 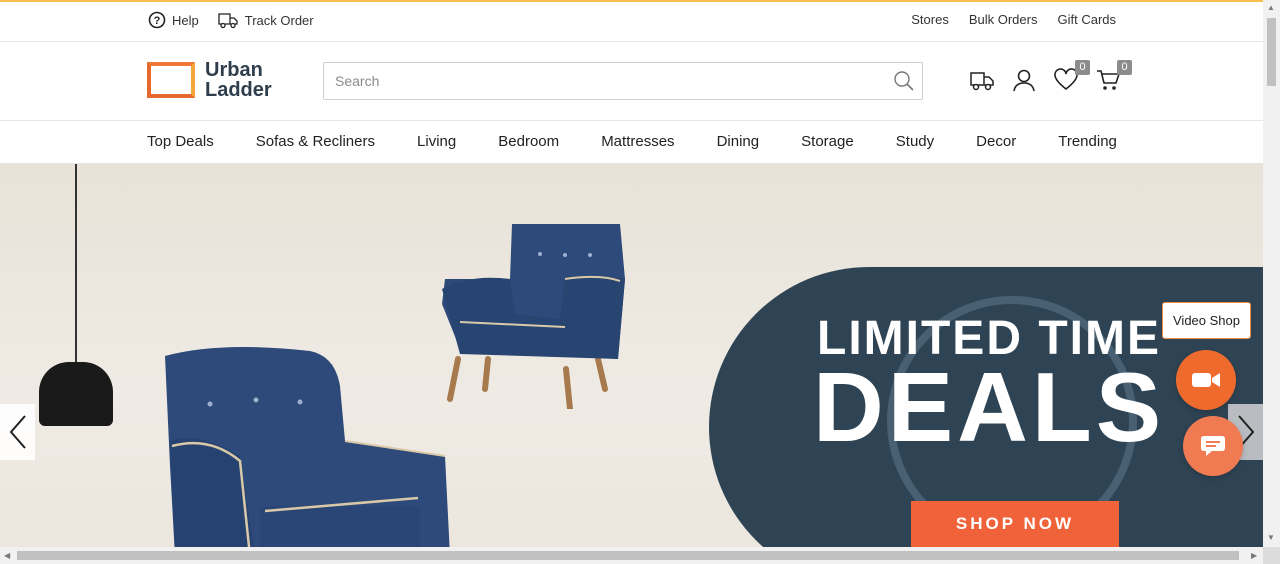 I want to click on nav-item-top-deals: Top Deals, so click(x=180, y=141).